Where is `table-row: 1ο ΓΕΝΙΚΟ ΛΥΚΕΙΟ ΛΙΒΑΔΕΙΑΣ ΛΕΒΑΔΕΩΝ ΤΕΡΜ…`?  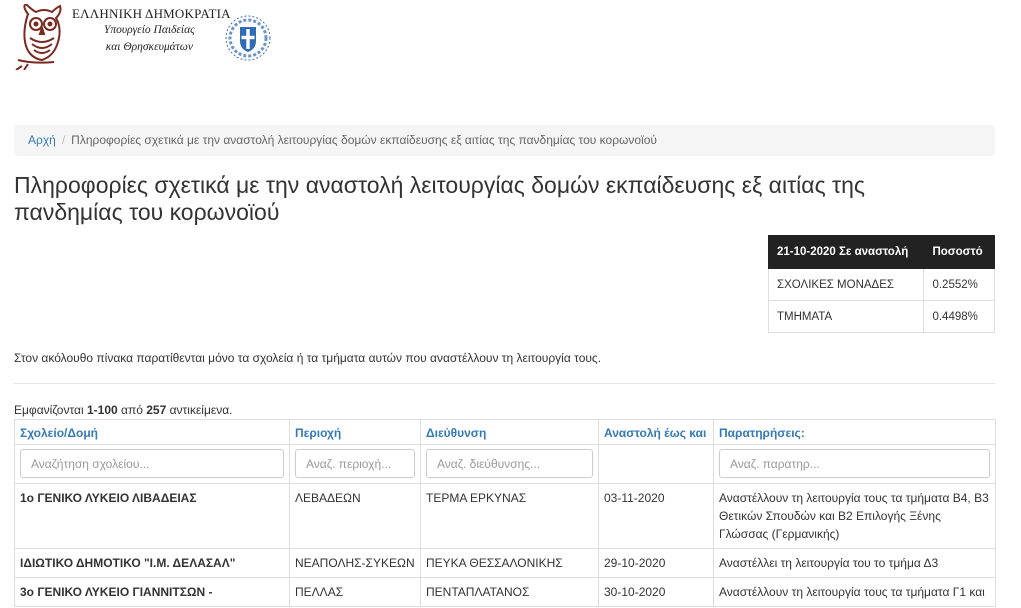
table-row: 1ο ΓΕΝΙΚΟ ΛΥΚΕΙΟ ΛΙΒΑΔΕΙΑΣ ΛΕΒΑΔΕΩΝ ΤΕΡΜ… is located at coordinates (505, 516).